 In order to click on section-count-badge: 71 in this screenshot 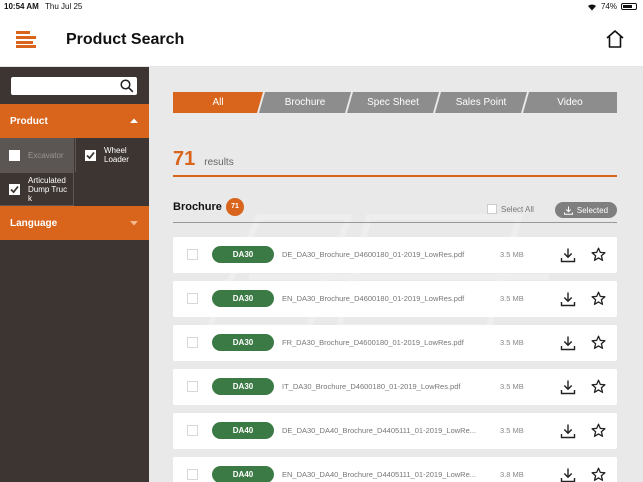, I will do `click(235, 207)`.